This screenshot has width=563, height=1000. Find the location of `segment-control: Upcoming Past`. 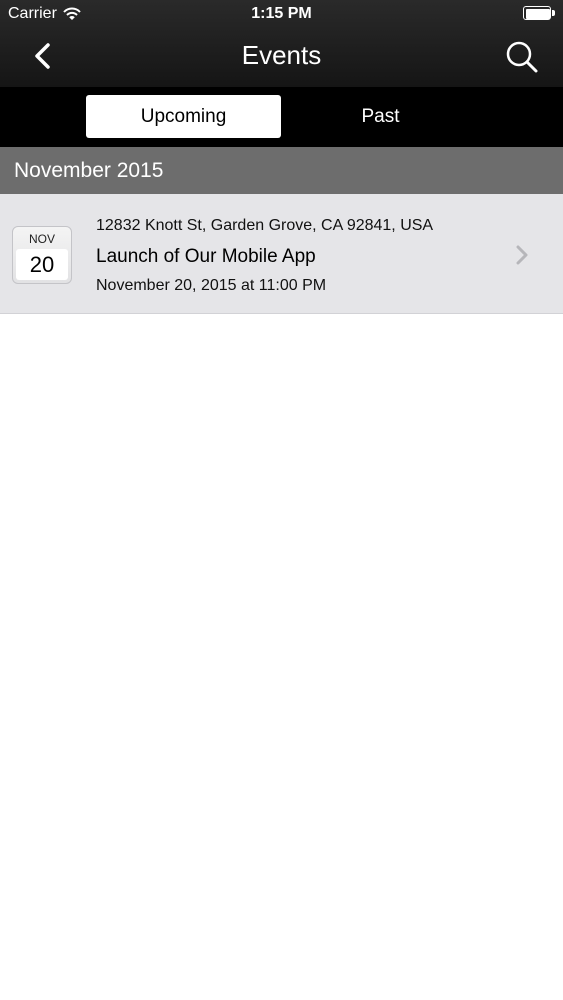

segment-control: Upcoming Past is located at coordinates (281, 117).